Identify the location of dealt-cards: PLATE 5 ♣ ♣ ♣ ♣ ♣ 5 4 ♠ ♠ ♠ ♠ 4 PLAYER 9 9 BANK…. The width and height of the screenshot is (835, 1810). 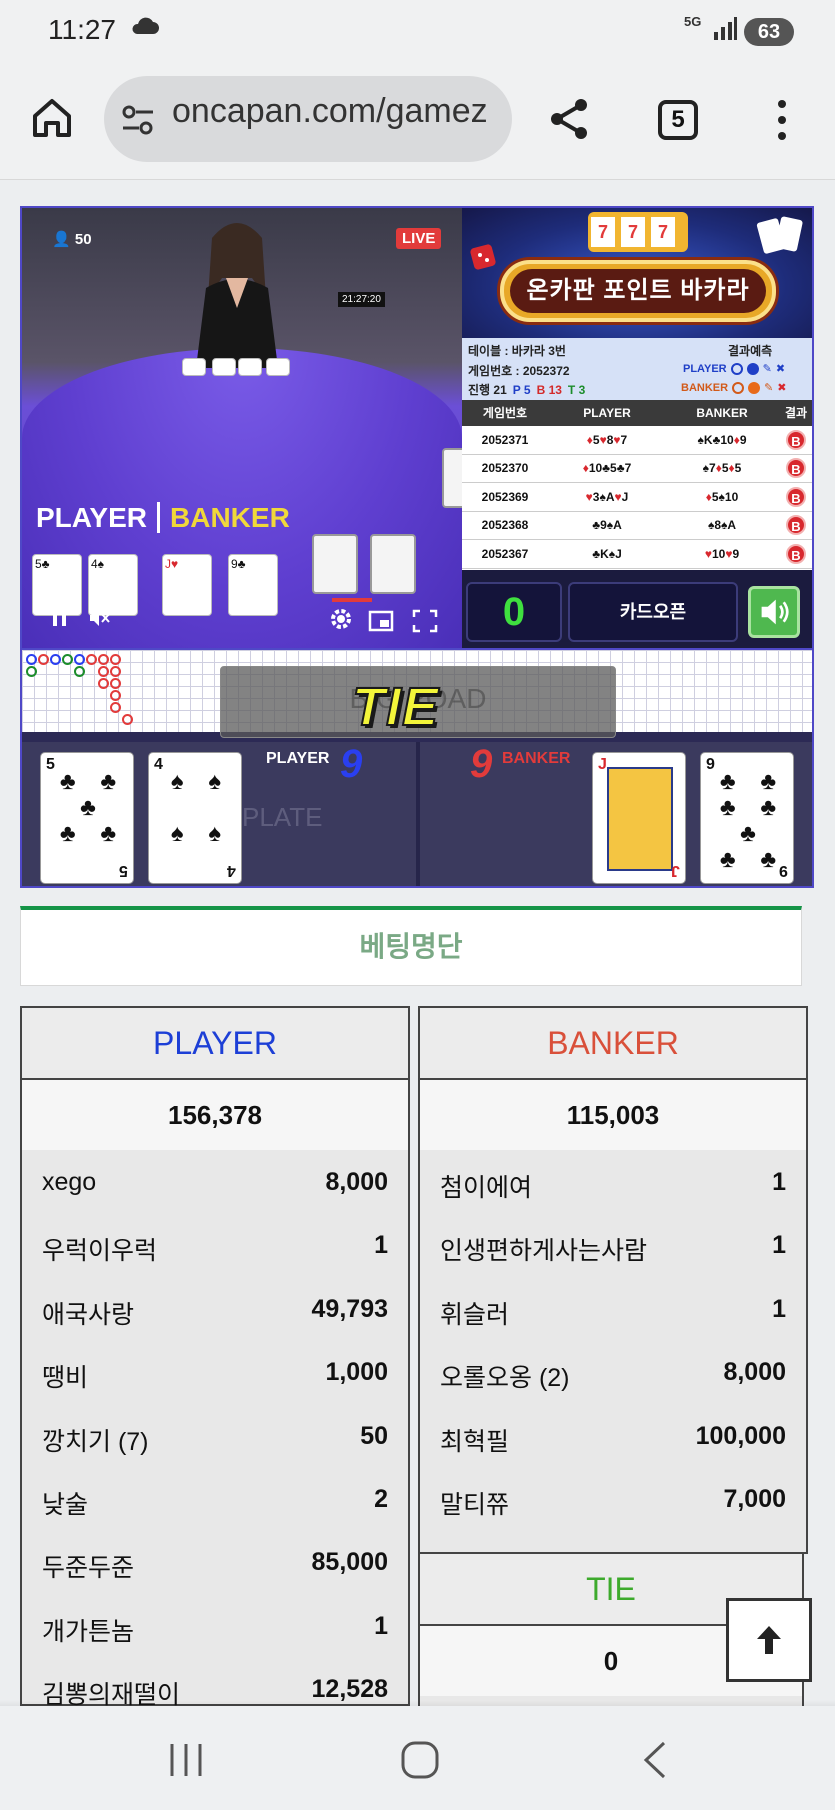
(417, 814).